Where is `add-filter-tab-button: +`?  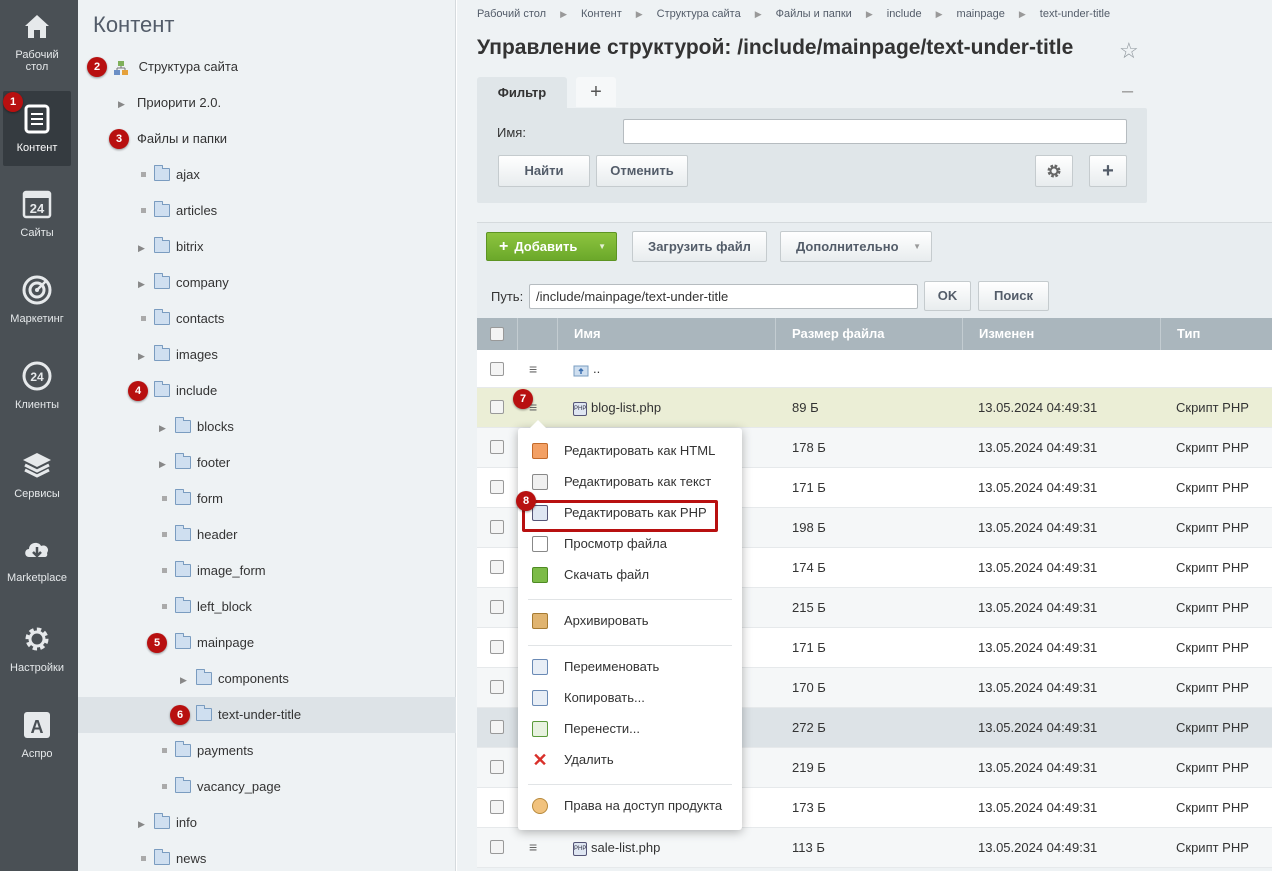 add-filter-tab-button: + is located at coordinates (596, 92).